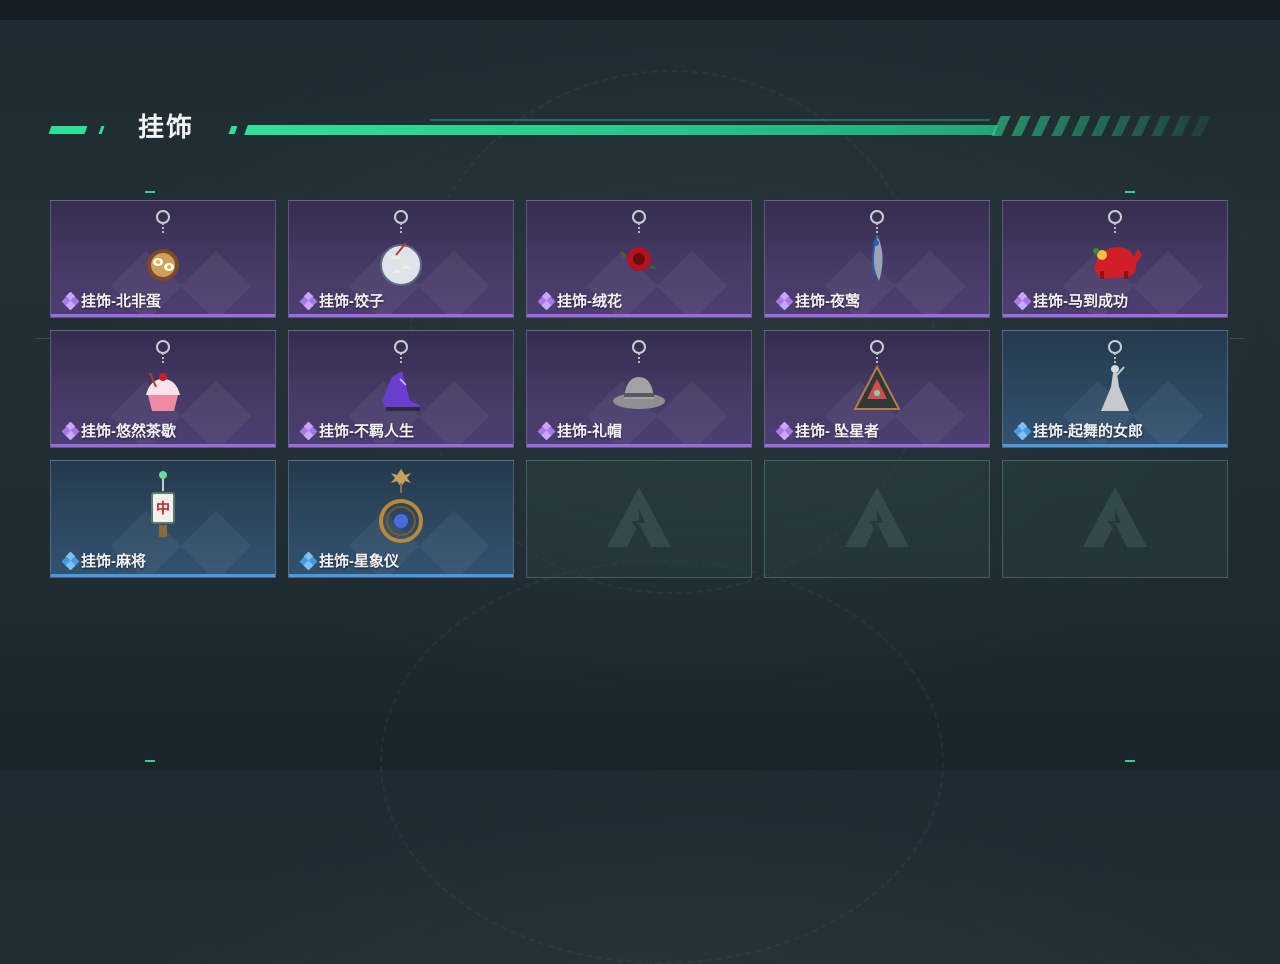 The image size is (1280, 964). What do you see at coordinates (589, 431) in the screenshot?
I see `charm-name: 挂饰-礼帽` at bounding box center [589, 431].